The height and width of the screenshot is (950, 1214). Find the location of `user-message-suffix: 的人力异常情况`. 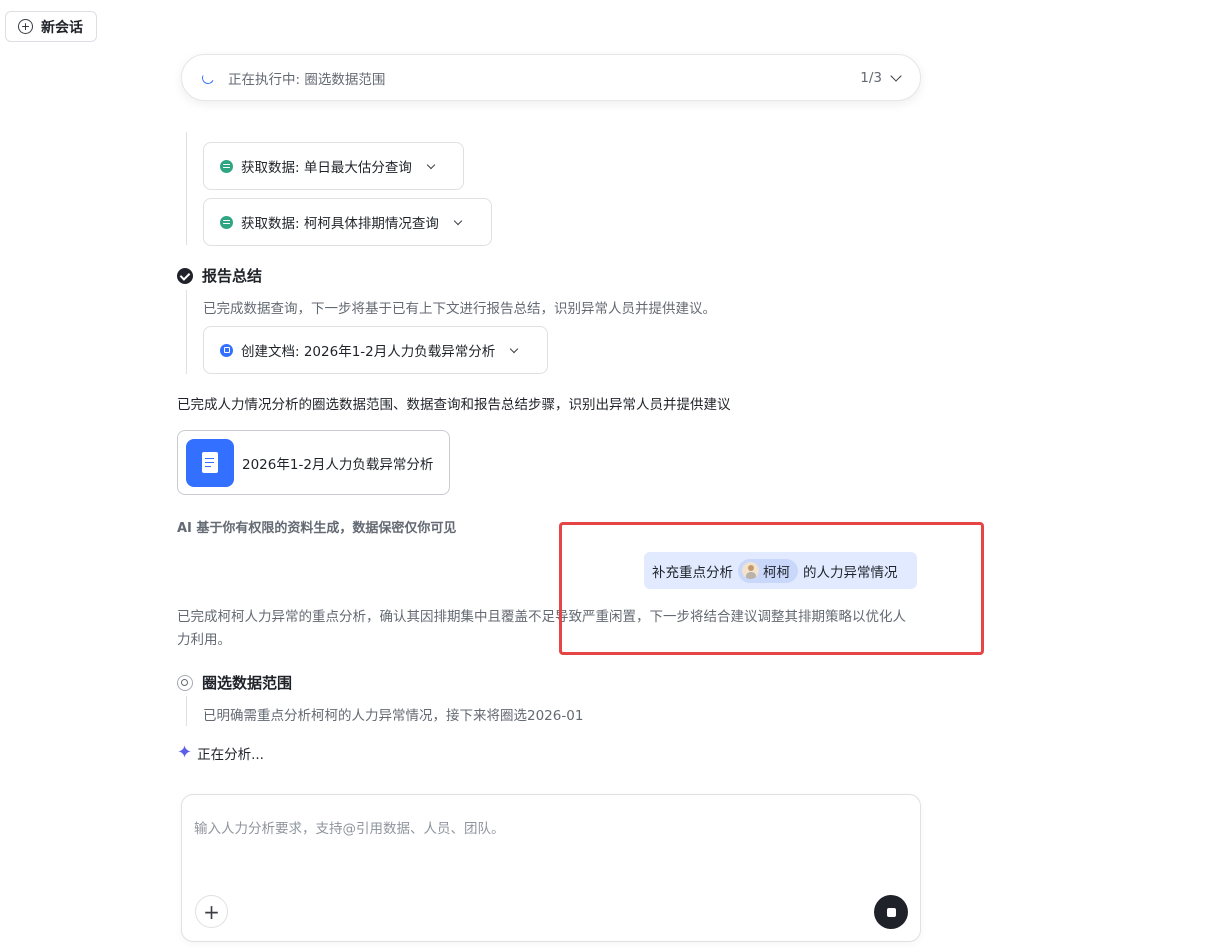

user-message-suffix: 的人力异常情况 is located at coordinates (850, 572).